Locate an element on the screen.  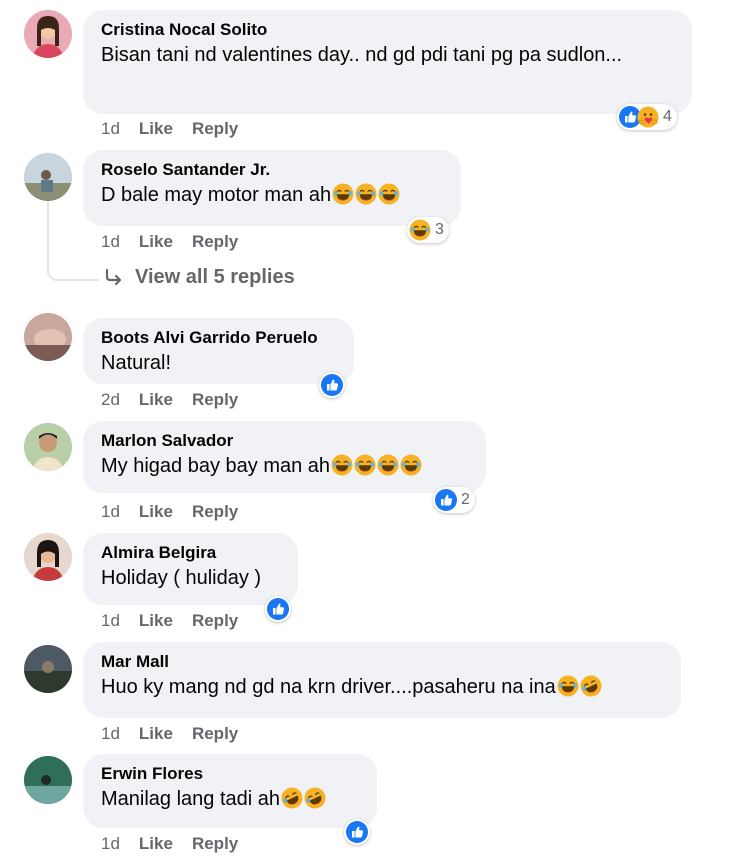
reaction-count: 3 is located at coordinates (439, 229).